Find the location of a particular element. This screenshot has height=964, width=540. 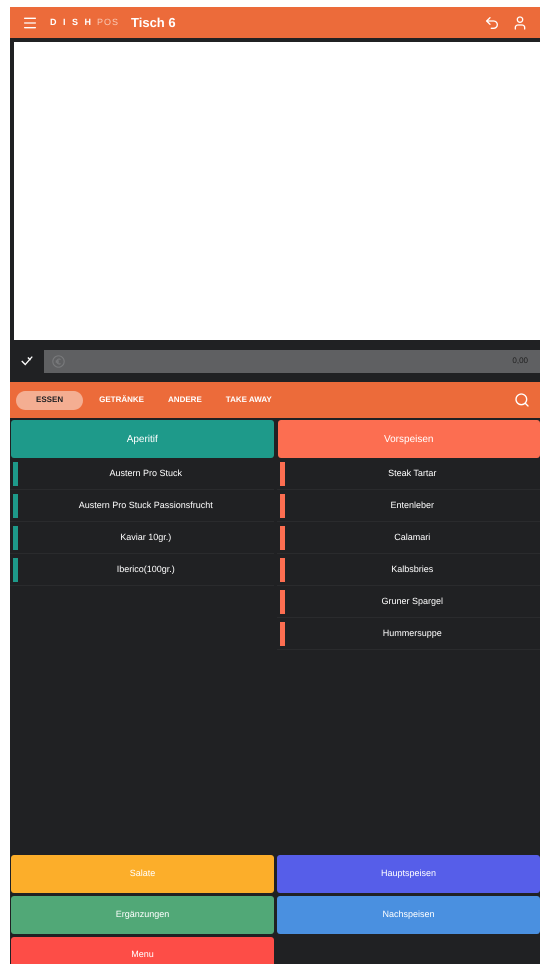

item-name: Kaviar 10gr.) is located at coordinates (145, 537).